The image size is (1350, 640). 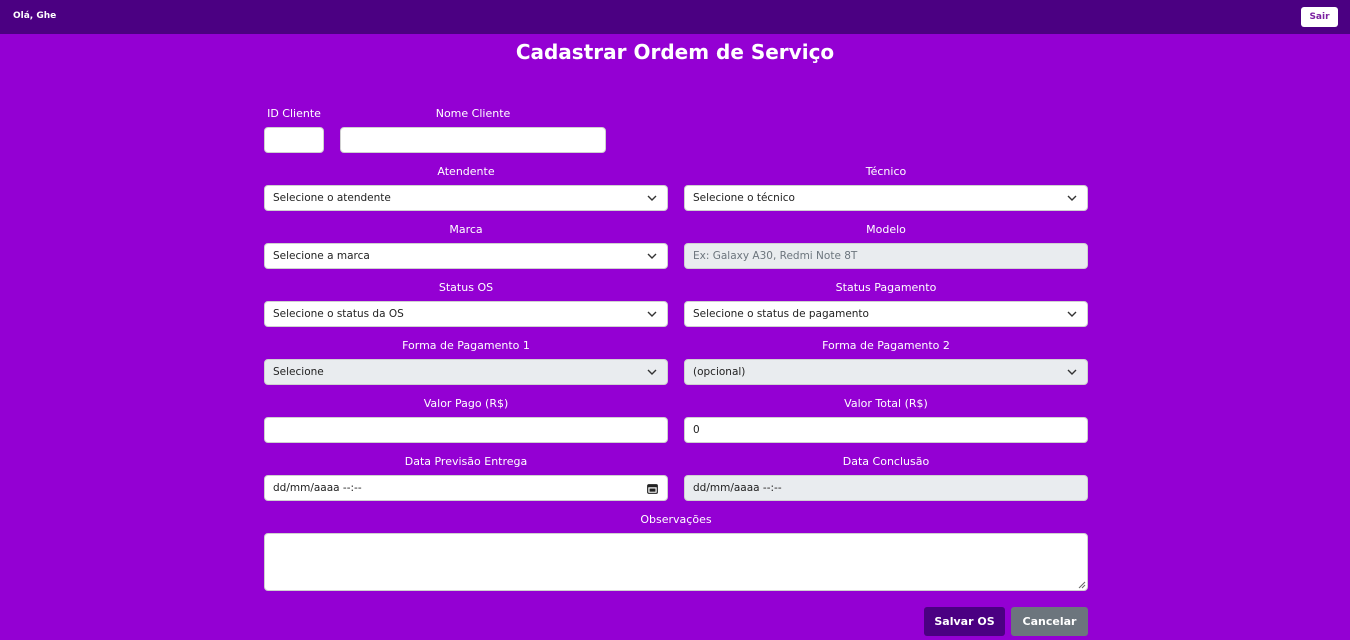 What do you see at coordinates (886, 372) in the screenshot?
I see `forma-pagamento-2-select: (opcional)` at bounding box center [886, 372].